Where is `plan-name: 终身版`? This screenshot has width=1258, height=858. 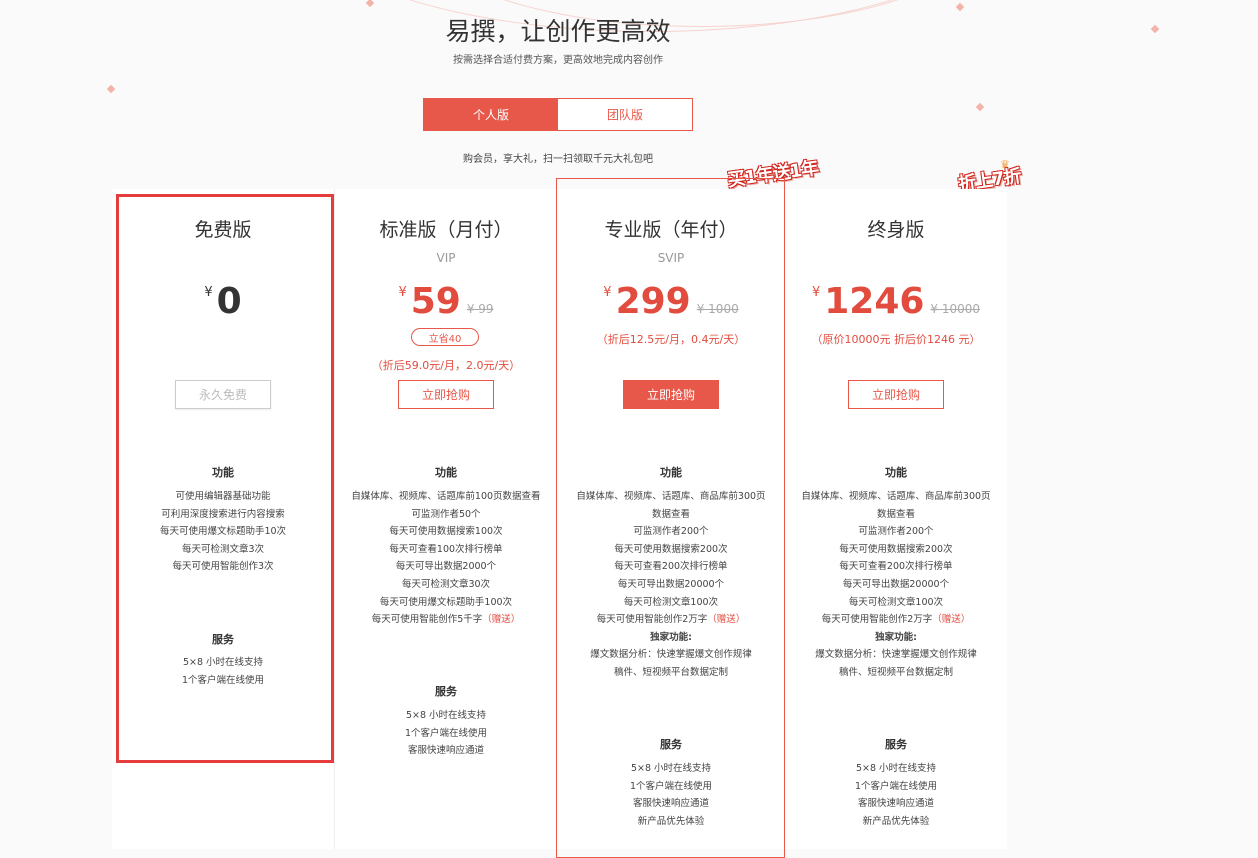 plan-name: 终身版 is located at coordinates (896, 230).